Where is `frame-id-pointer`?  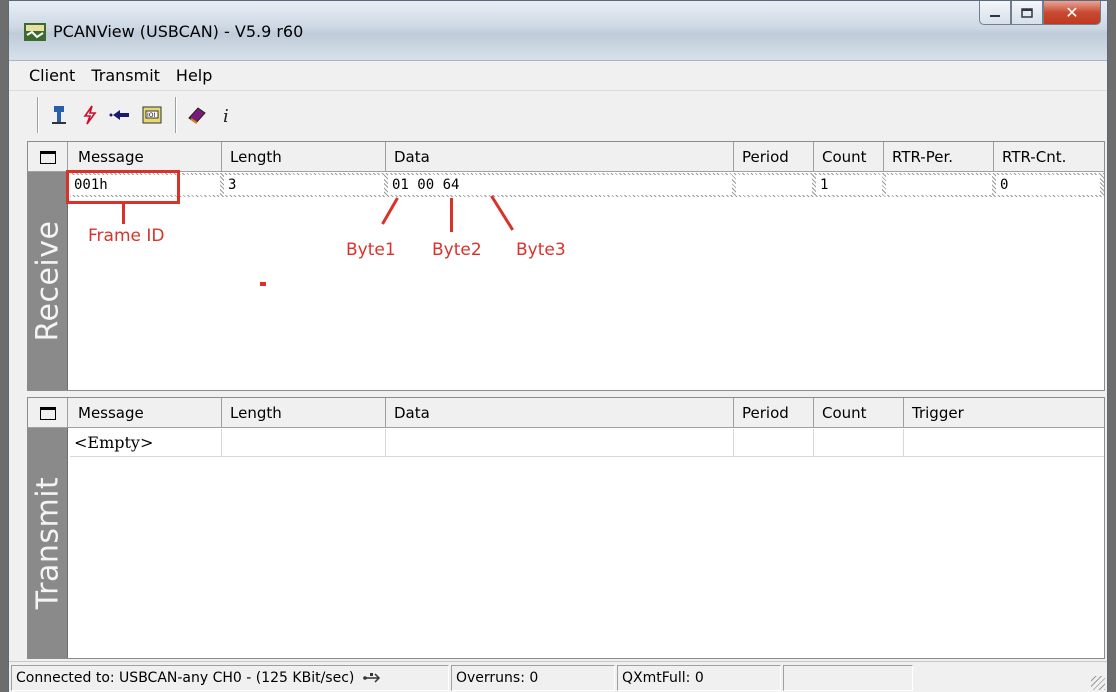 frame-id-pointer is located at coordinates (123, 214).